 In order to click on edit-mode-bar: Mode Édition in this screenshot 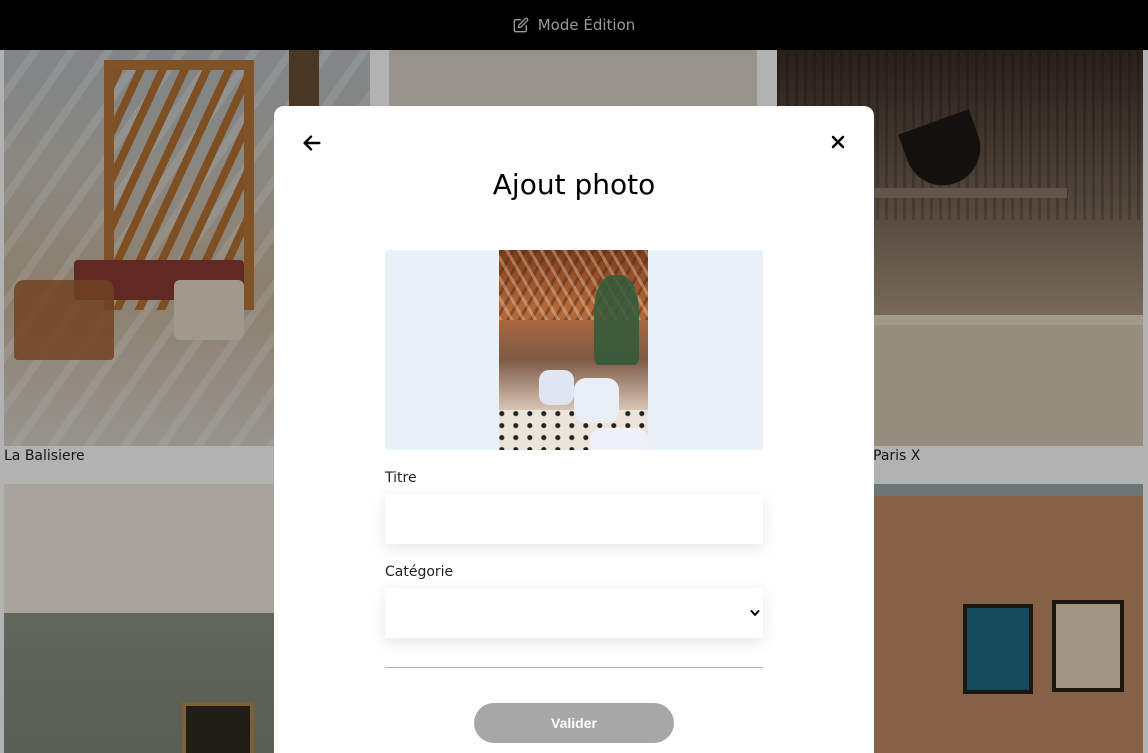, I will do `click(574, 25)`.